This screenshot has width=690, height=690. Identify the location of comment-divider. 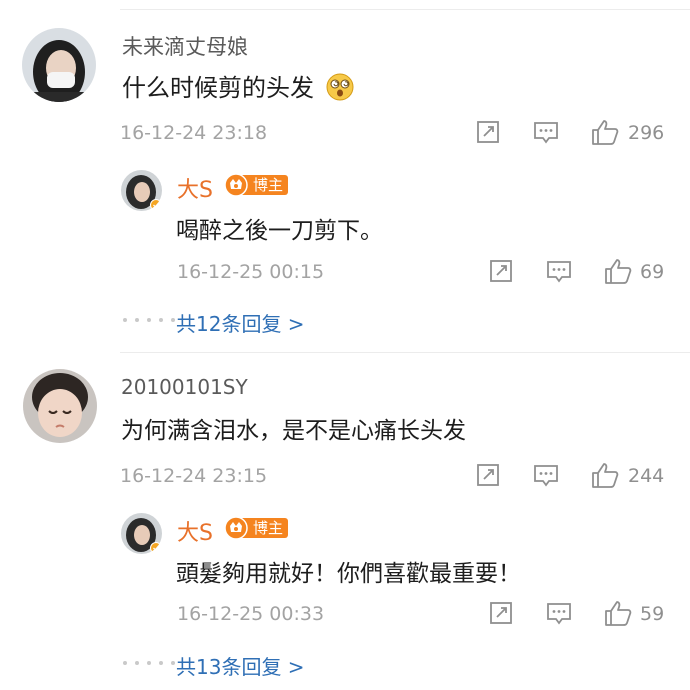
(405, 352).